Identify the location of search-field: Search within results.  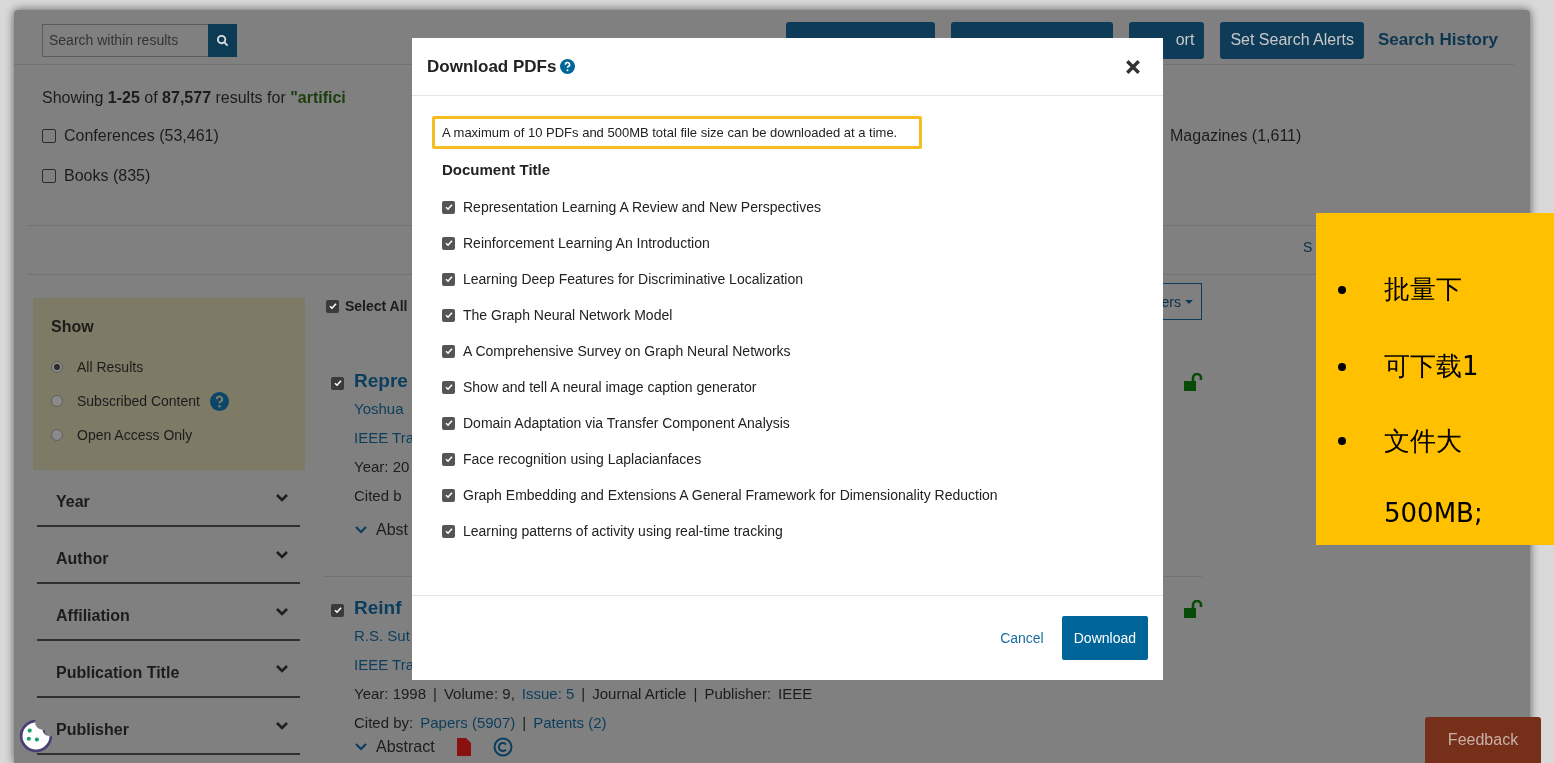
(125, 40).